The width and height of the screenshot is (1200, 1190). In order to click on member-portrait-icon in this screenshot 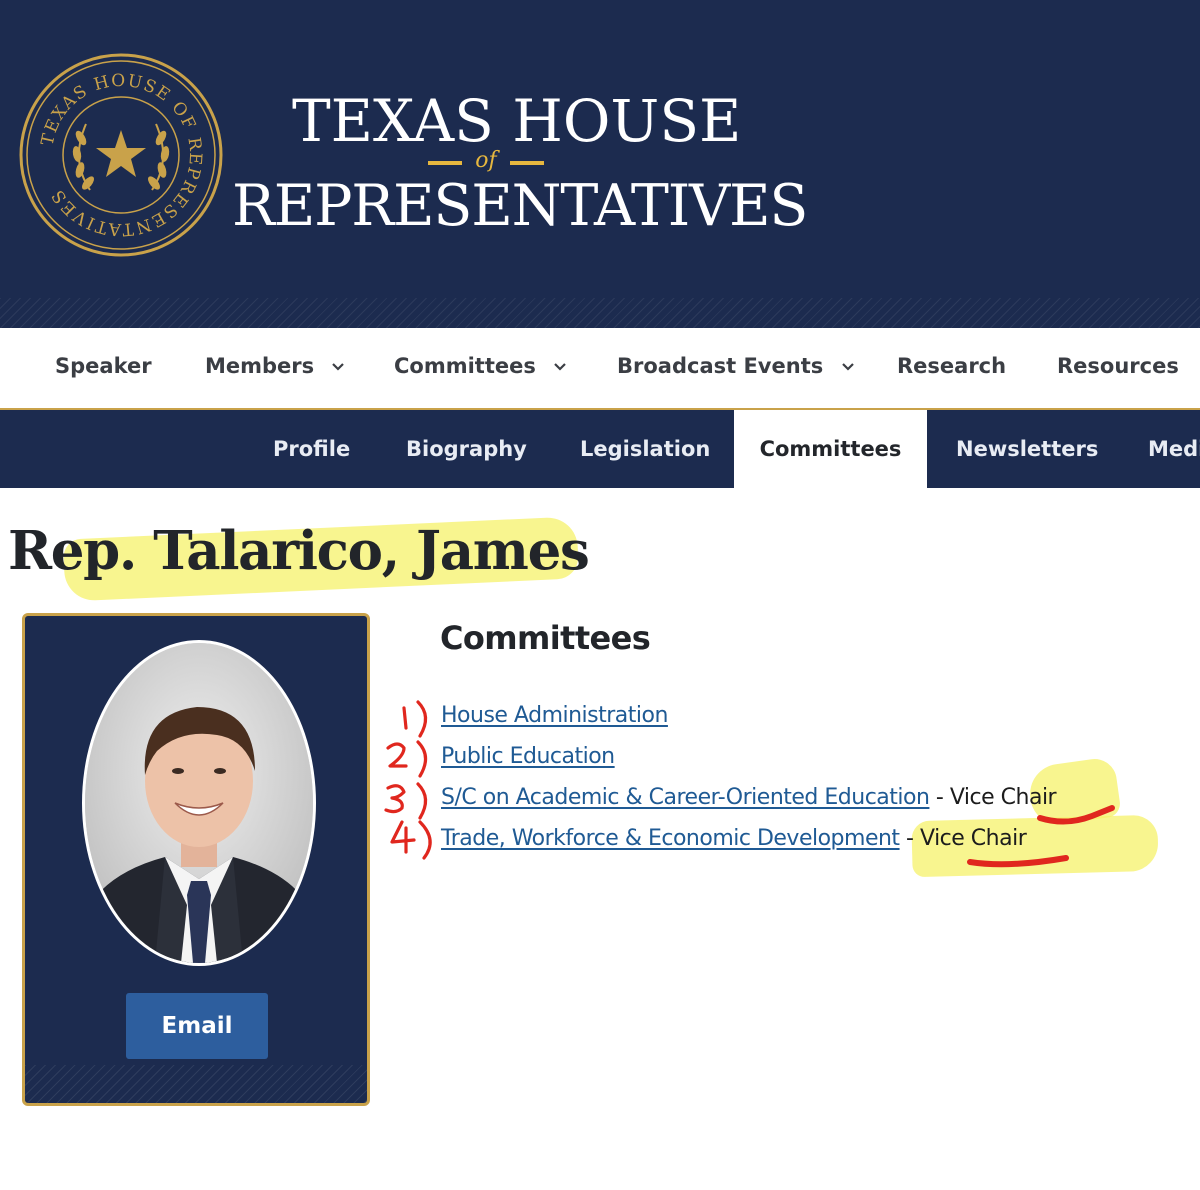, I will do `click(199, 803)`.